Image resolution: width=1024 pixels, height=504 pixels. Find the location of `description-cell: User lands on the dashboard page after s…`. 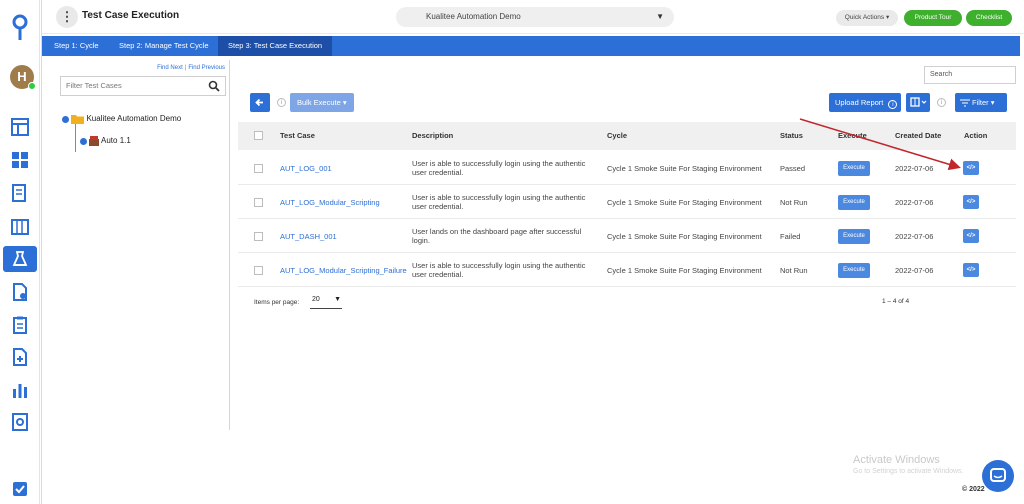

description-cell: User lands on the dashboard page after s… is located at coordinates (497, 236).